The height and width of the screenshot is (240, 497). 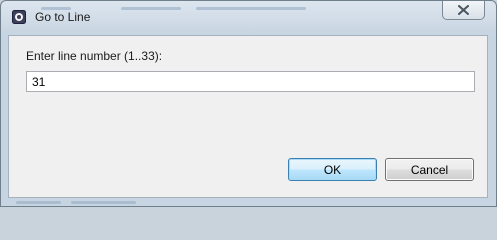 What do you see at coordinates (94, 56) in the screenshot?
I see `line-number-prompt: Enter line number (1..33):` at bounding box center [94, 56].